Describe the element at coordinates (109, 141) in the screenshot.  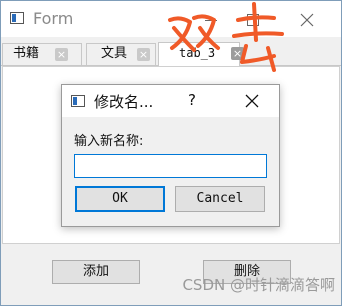
I see `new-name-label: 输入新名称:` at that location.